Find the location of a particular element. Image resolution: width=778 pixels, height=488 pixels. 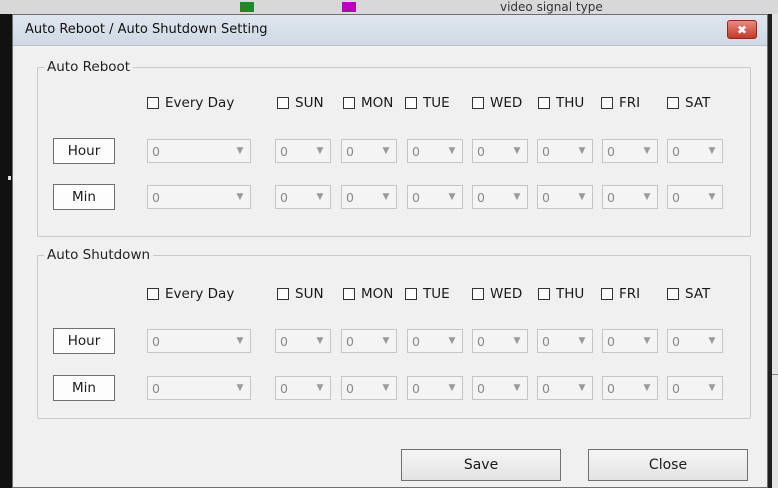

reboot-min-tue-select: 0 ▼ is located at coordinates (435, 197).